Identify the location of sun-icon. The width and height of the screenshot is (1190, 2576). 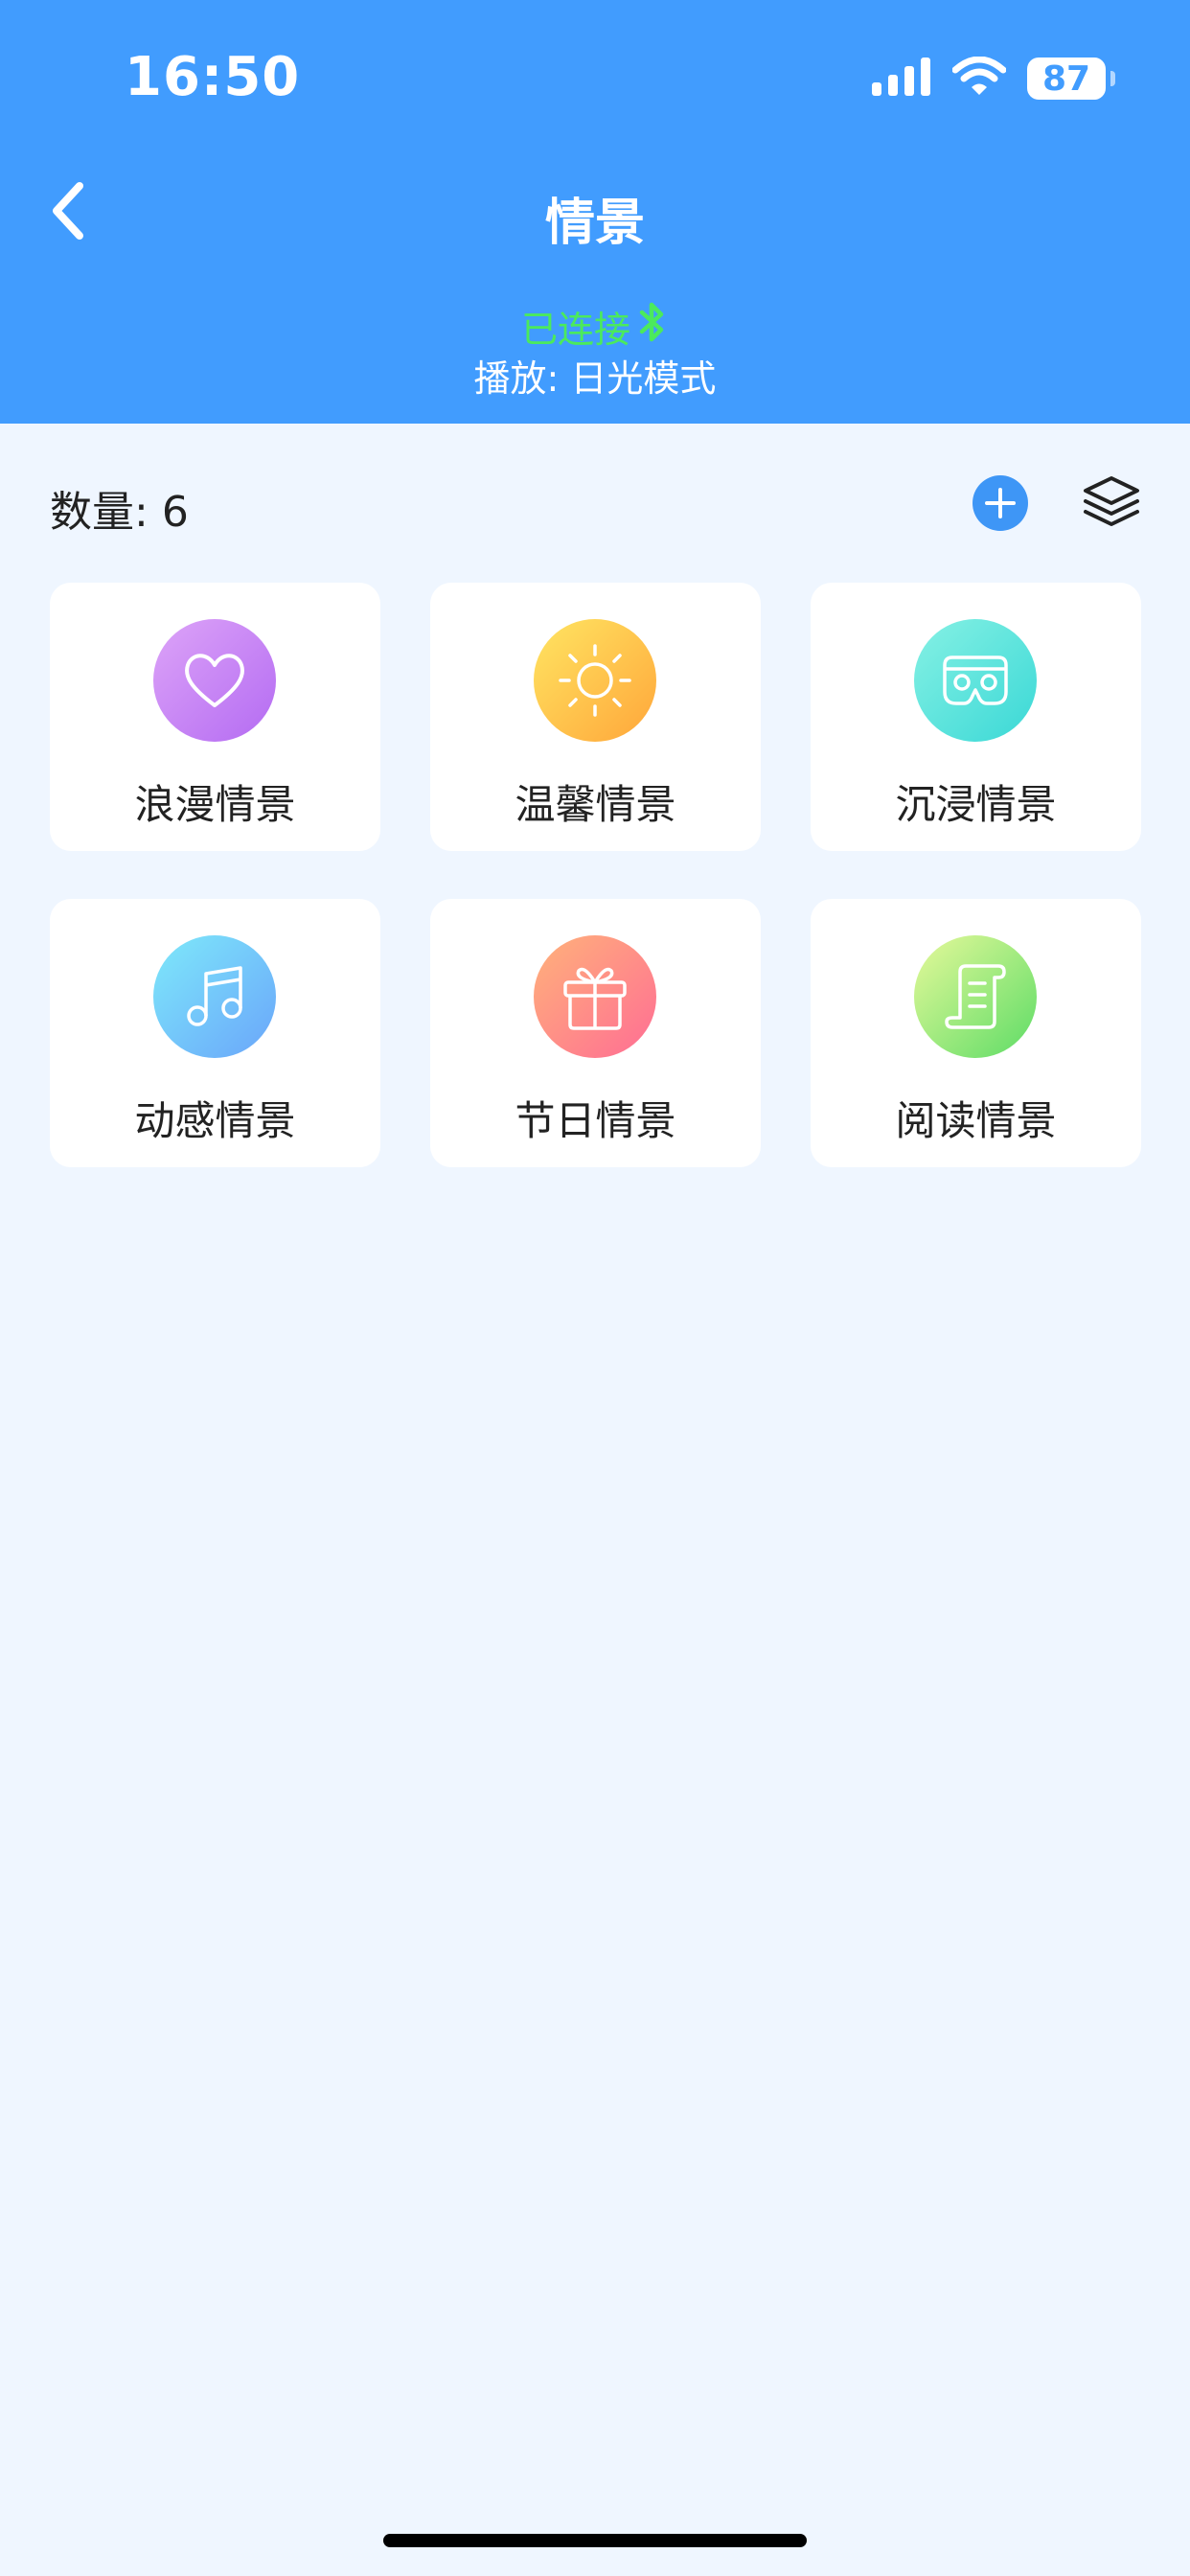
(595, 680).